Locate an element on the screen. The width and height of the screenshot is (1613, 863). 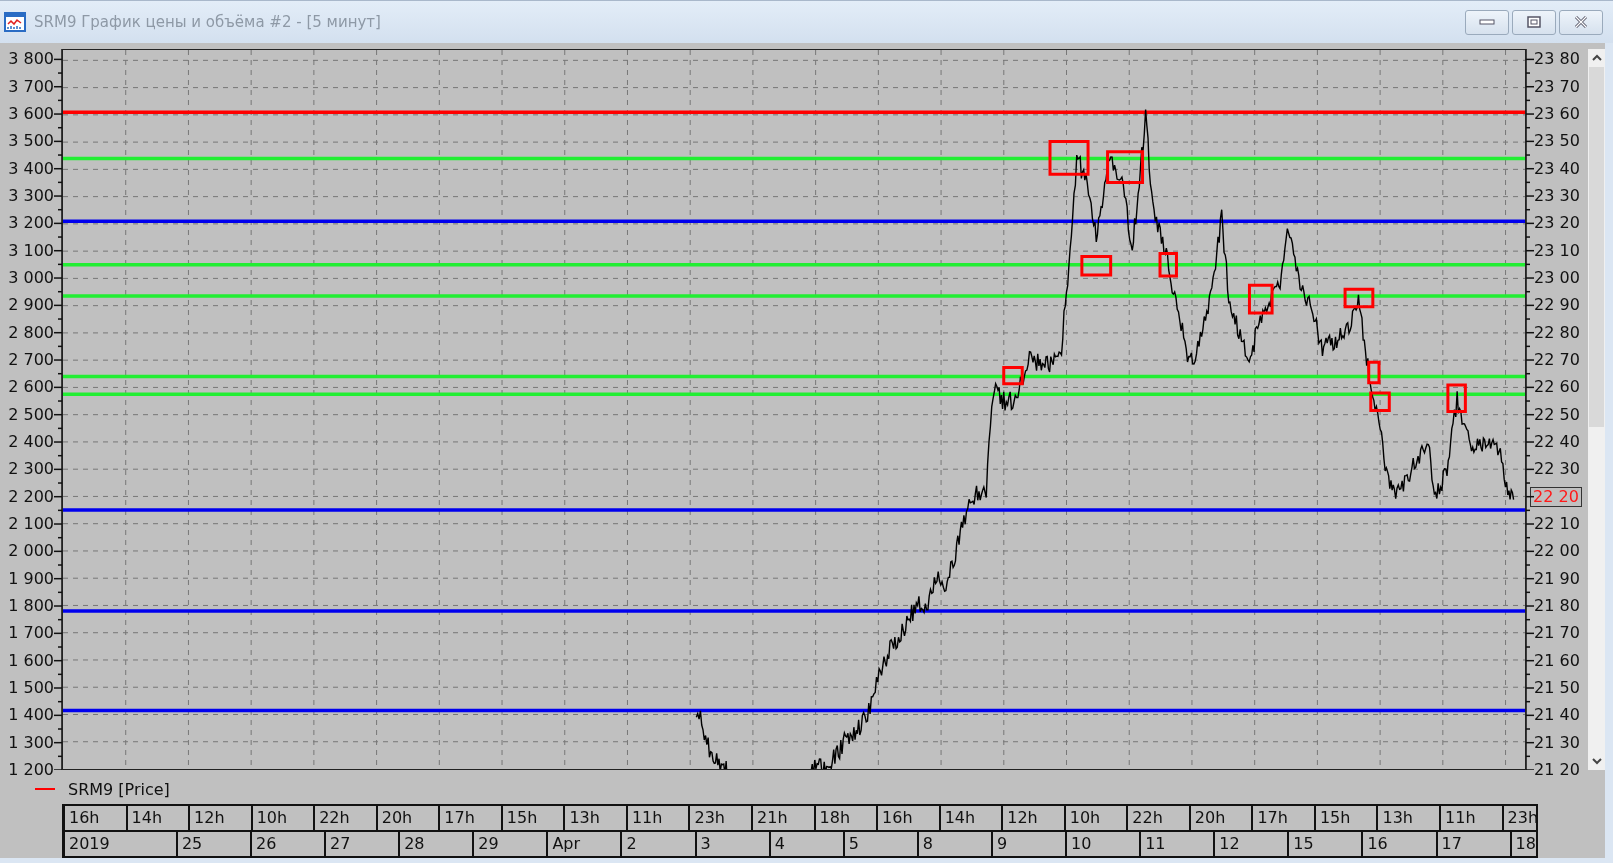
axis-label: 1 600 is located at coordinates (31, 660).